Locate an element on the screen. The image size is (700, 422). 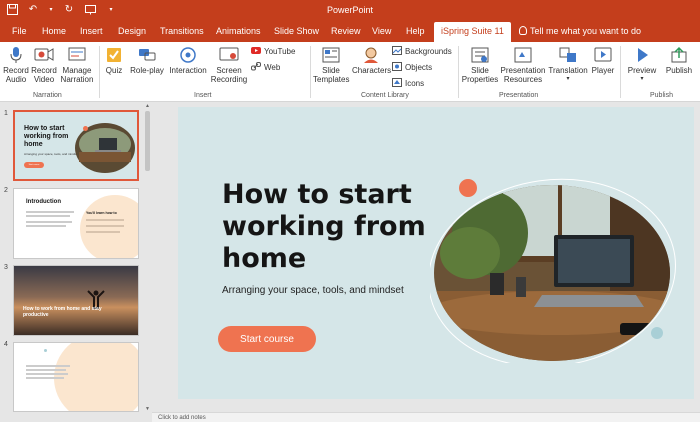
backgrounds-button: Backgrounds is located at coordinates (422, 51).